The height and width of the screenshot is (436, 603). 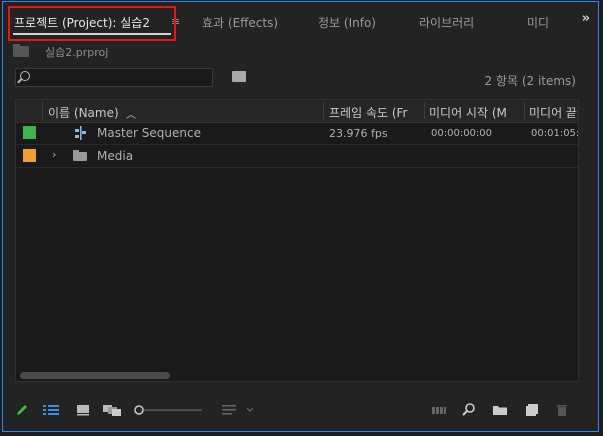 What do you see at coordinates (80, 133) in the screenshot?
I see `sequence-icon` at bounding box center [80, 133].